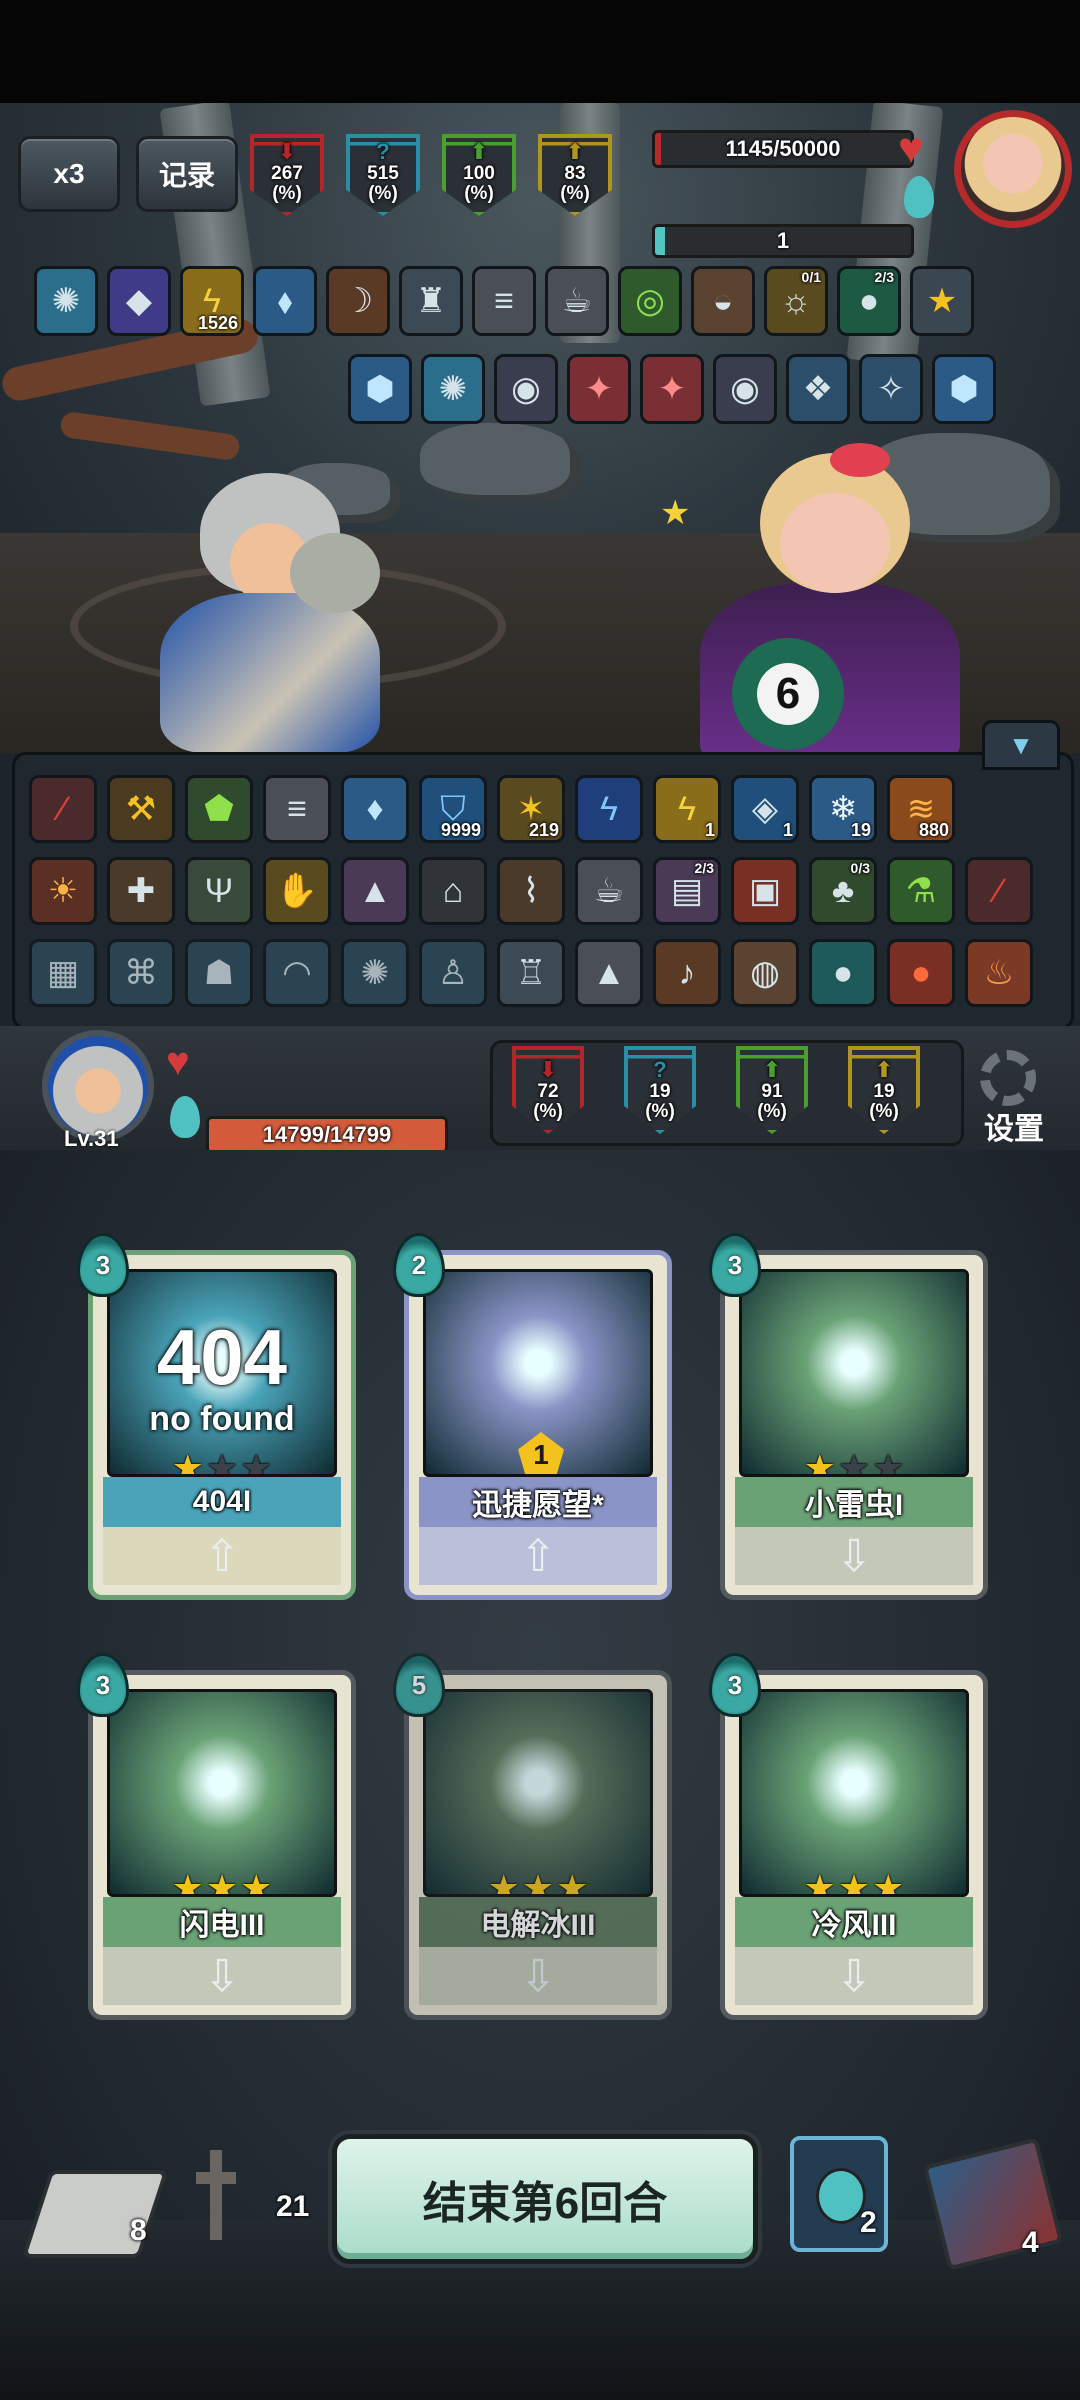  Describe the element at coordinates (921, 809) in the screenshot. I see `fire-wave-icon: ≋ 880` at that location.